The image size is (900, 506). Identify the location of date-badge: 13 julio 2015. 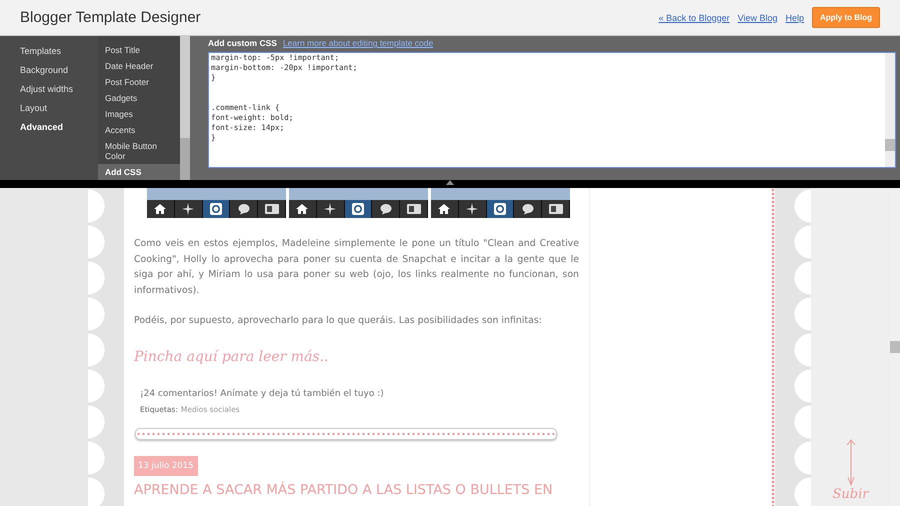
(166, 466).